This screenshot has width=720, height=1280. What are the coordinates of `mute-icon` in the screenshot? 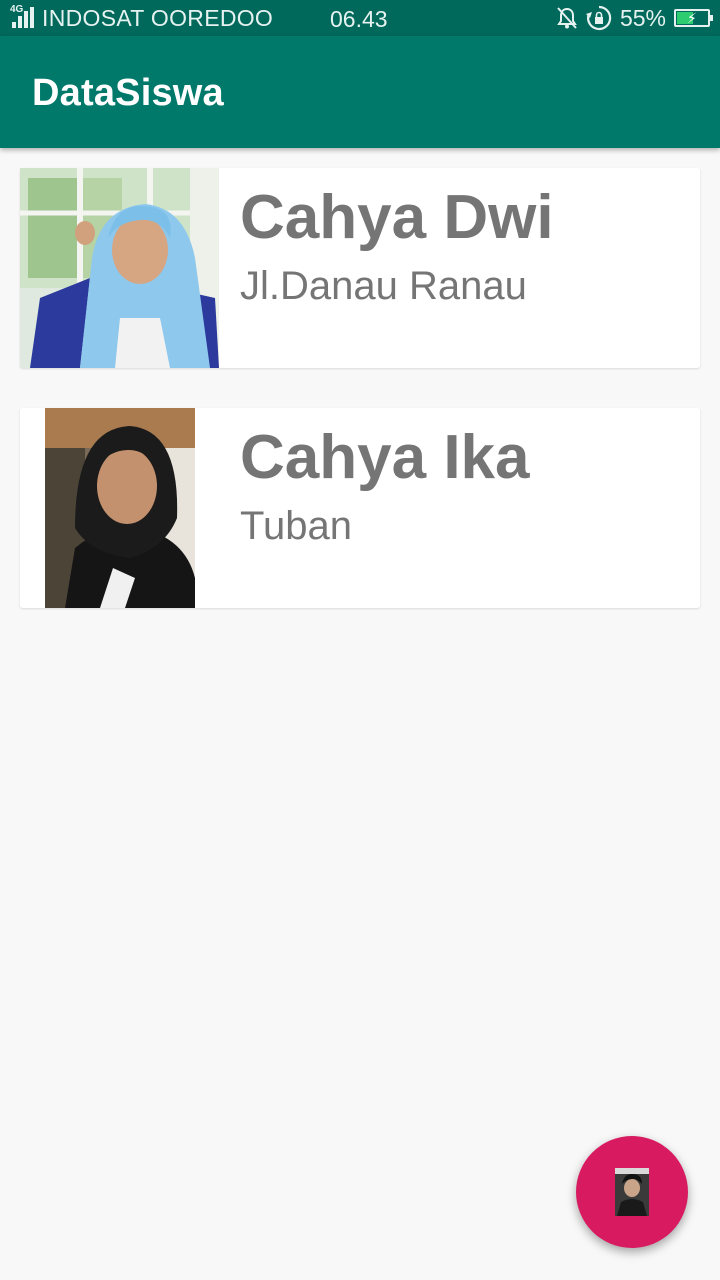 It's located at (567, 18).